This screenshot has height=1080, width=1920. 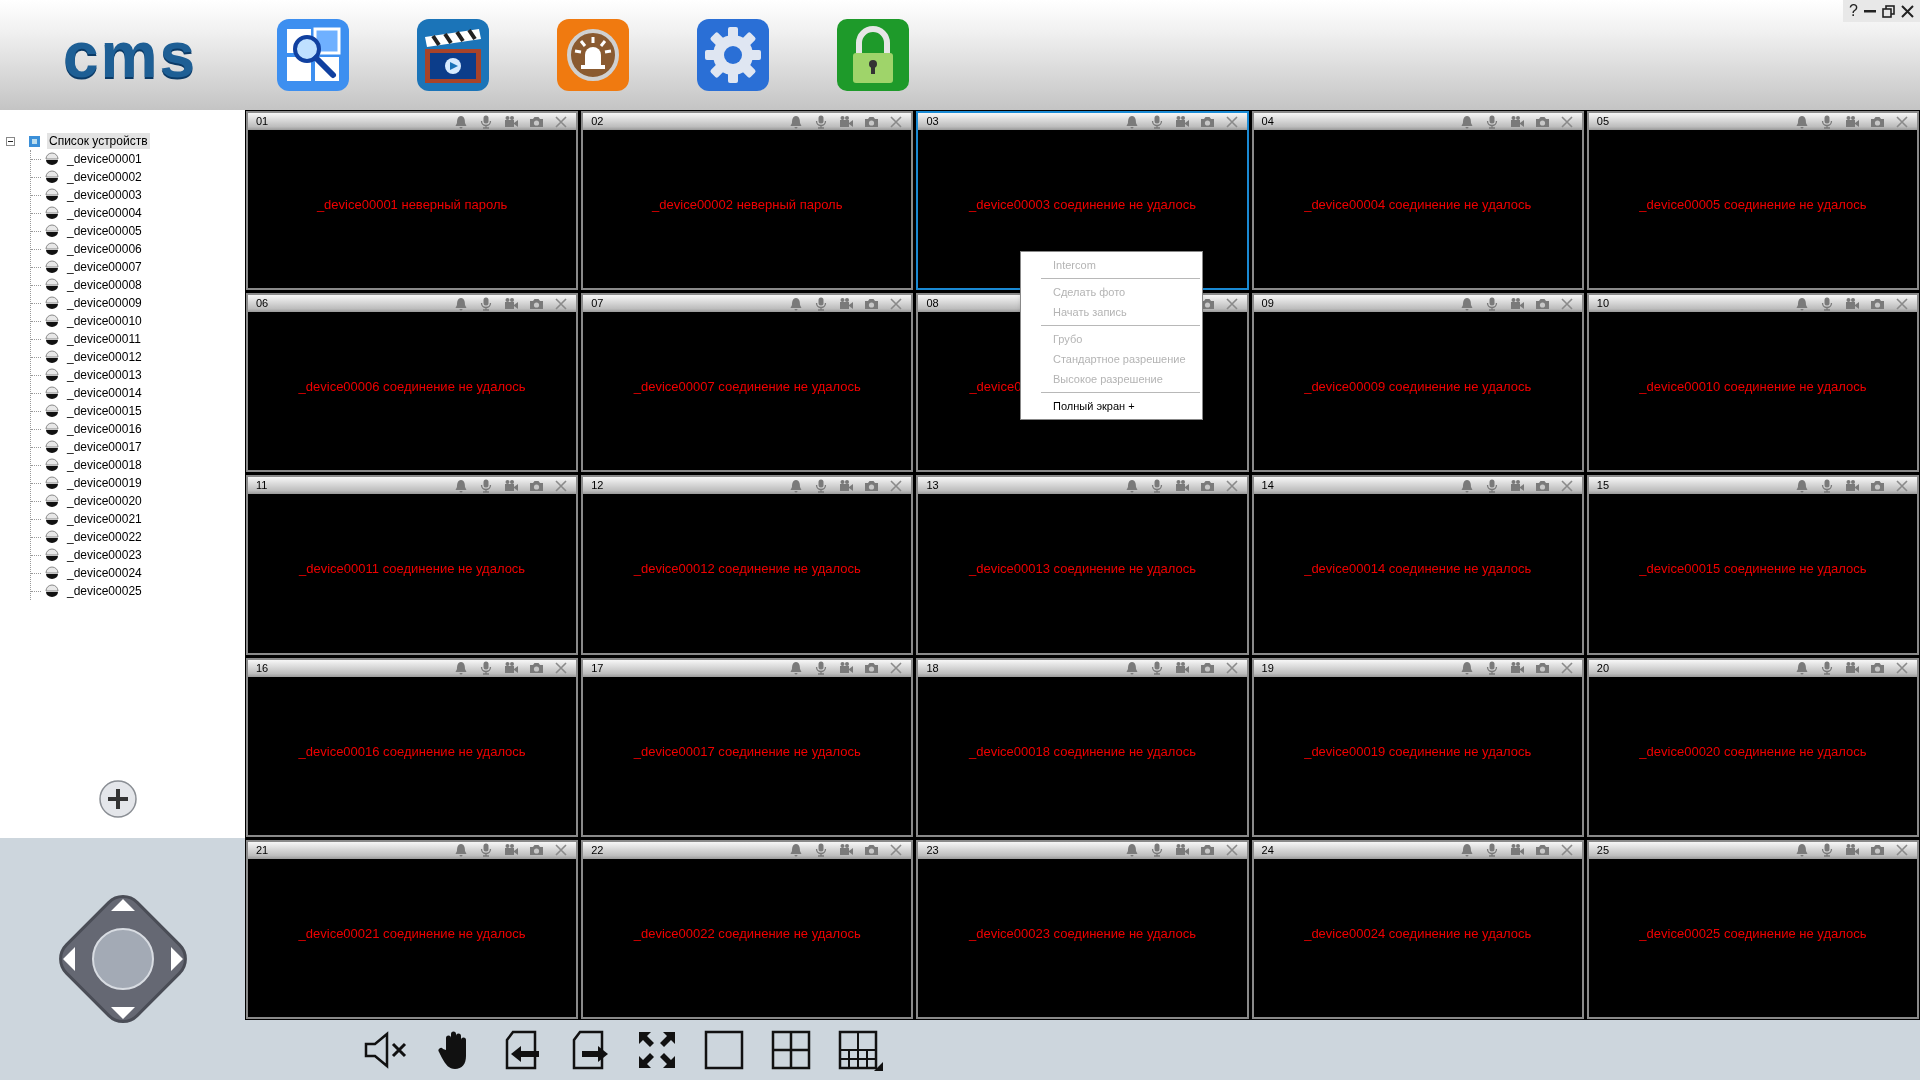 What do you see at coordinates (104, 285) in the screenshot?
I see `device-item: _device00008` at bounding box center [104, 285].